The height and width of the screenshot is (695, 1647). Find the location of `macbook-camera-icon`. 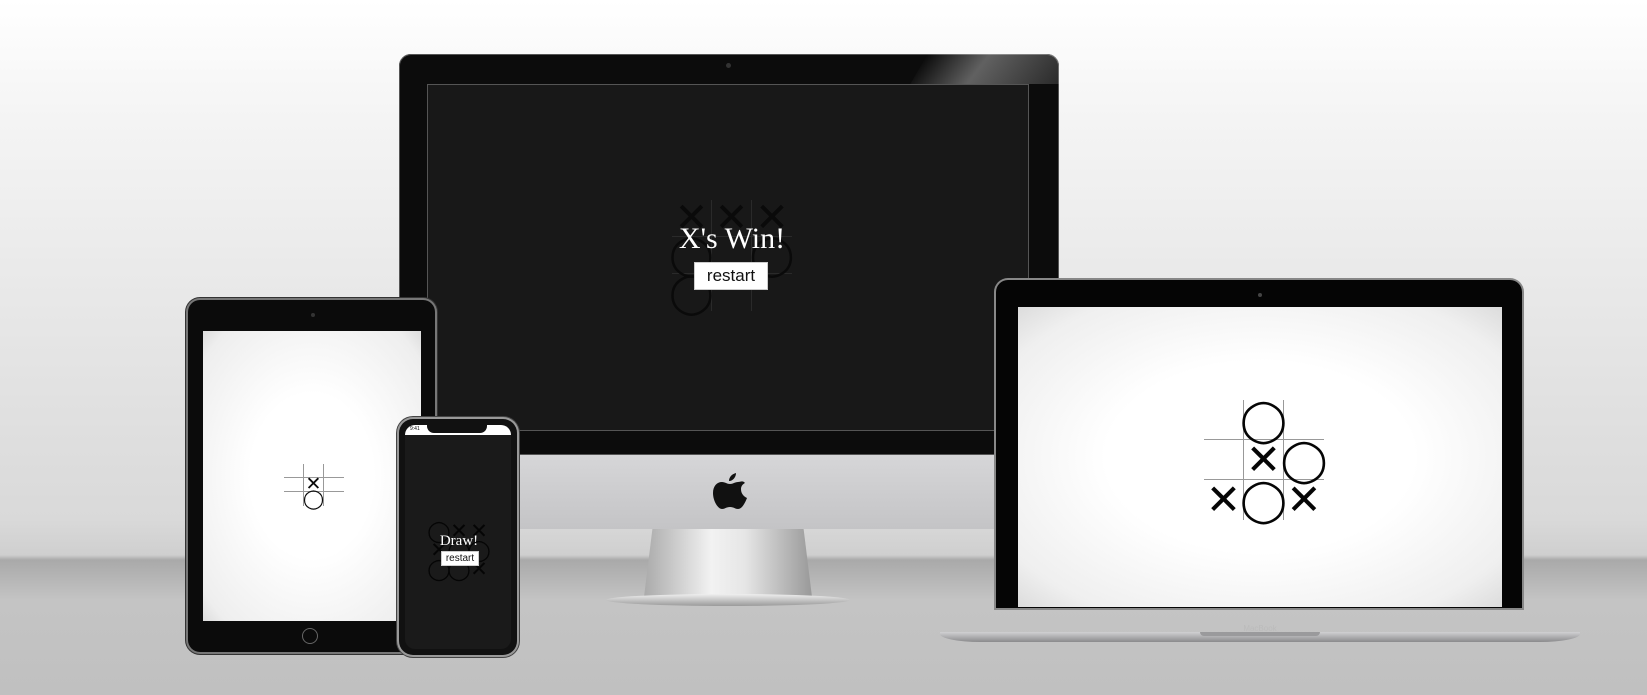

macbook-camera-icon is located at coordinates (1260, 295).